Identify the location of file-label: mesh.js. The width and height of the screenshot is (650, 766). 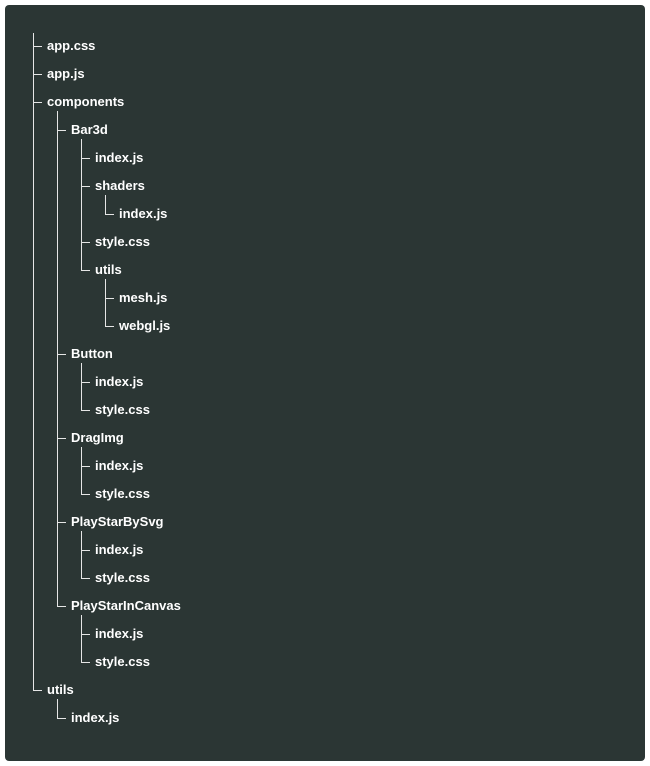
(143, 297).